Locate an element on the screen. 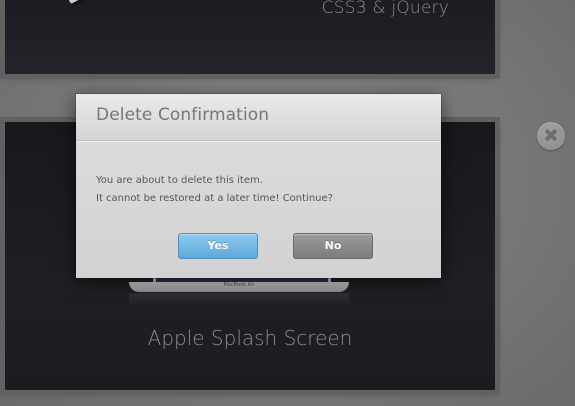 The width and height of the screenshot is (575, 406). dialog-title: Delete Confirmation is located at coordinates (183, 115).